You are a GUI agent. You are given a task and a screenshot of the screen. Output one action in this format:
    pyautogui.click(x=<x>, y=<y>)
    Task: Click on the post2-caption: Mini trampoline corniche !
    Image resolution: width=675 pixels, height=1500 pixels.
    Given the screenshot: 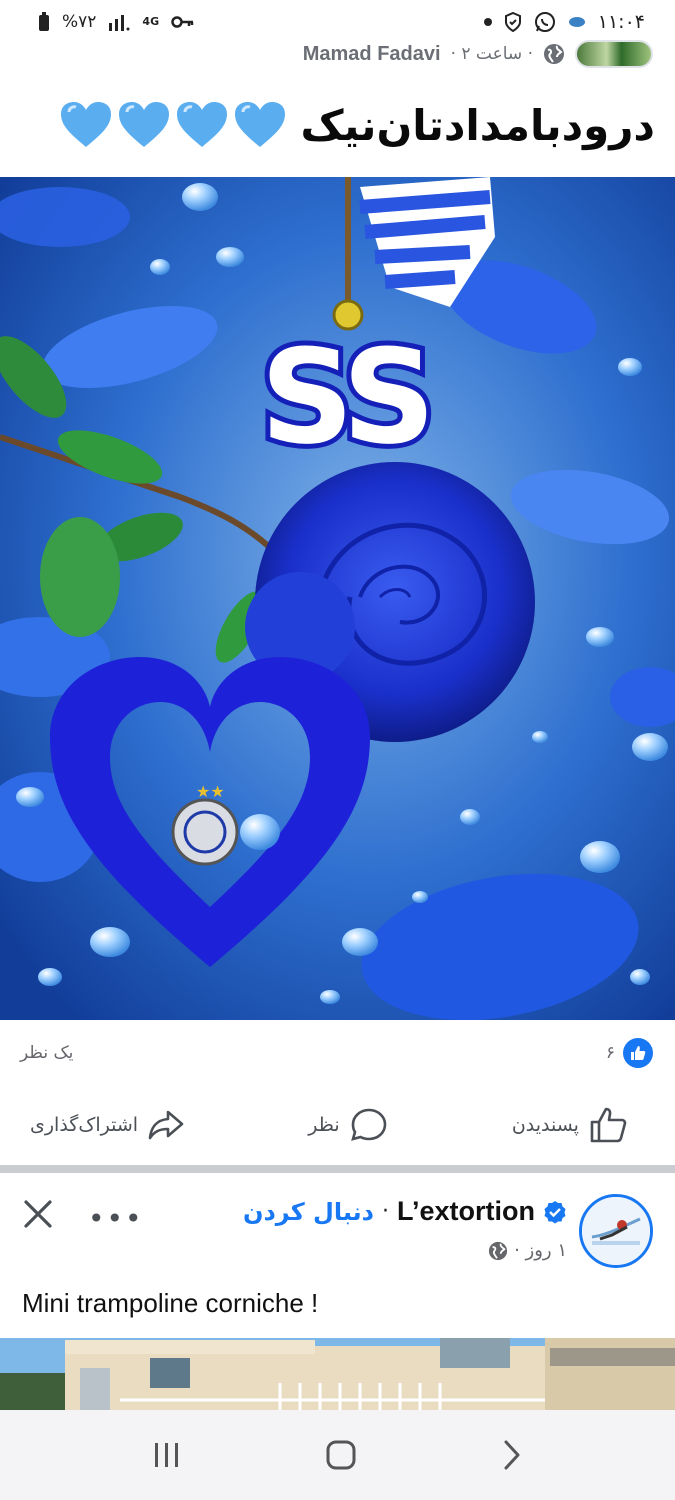 What is the action you would take?
    pyautogui.click(x=170, y=1303)
    